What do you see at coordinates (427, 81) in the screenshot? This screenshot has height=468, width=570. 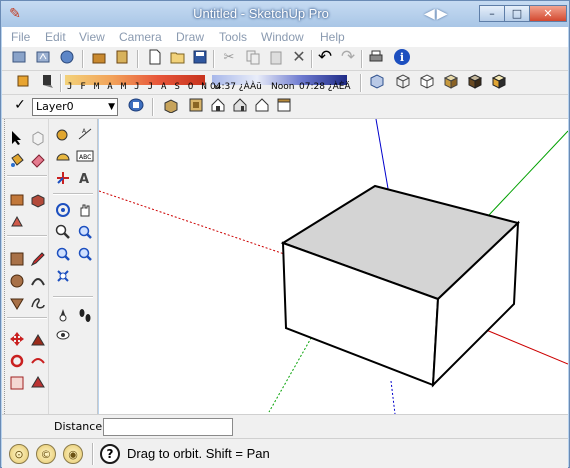 I see `hidden-line-style-icon` at bounding box center [427, 81].